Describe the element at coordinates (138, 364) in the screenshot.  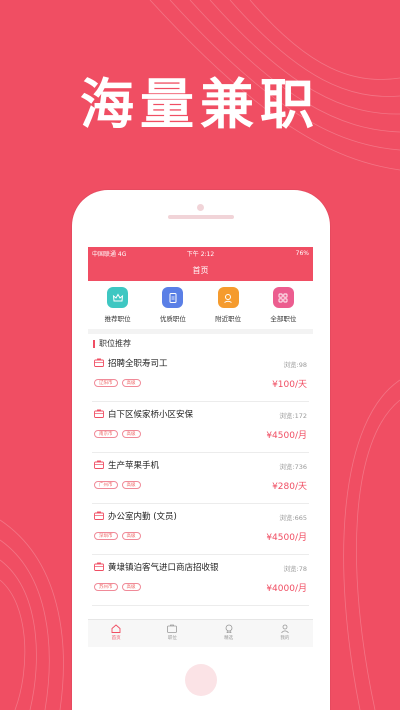
I see `job-title: 招聘全职寿司工` at that location.